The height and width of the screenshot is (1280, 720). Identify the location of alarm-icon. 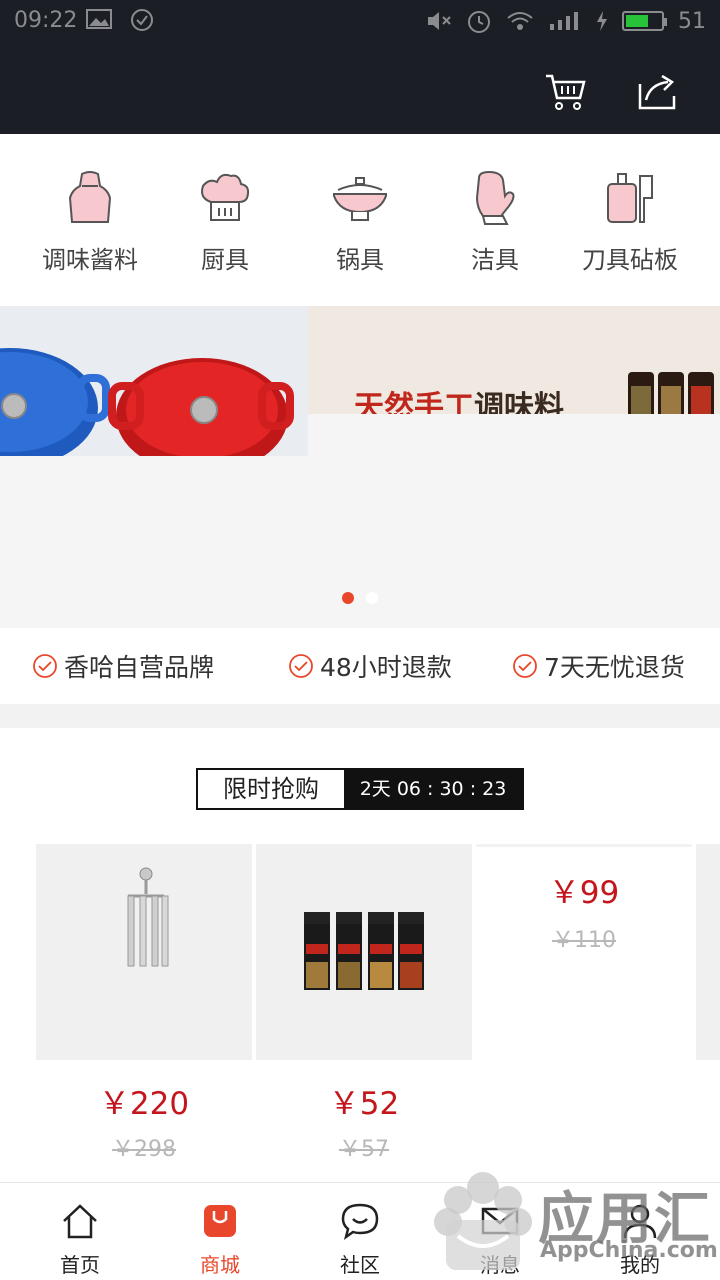
(479, 22).